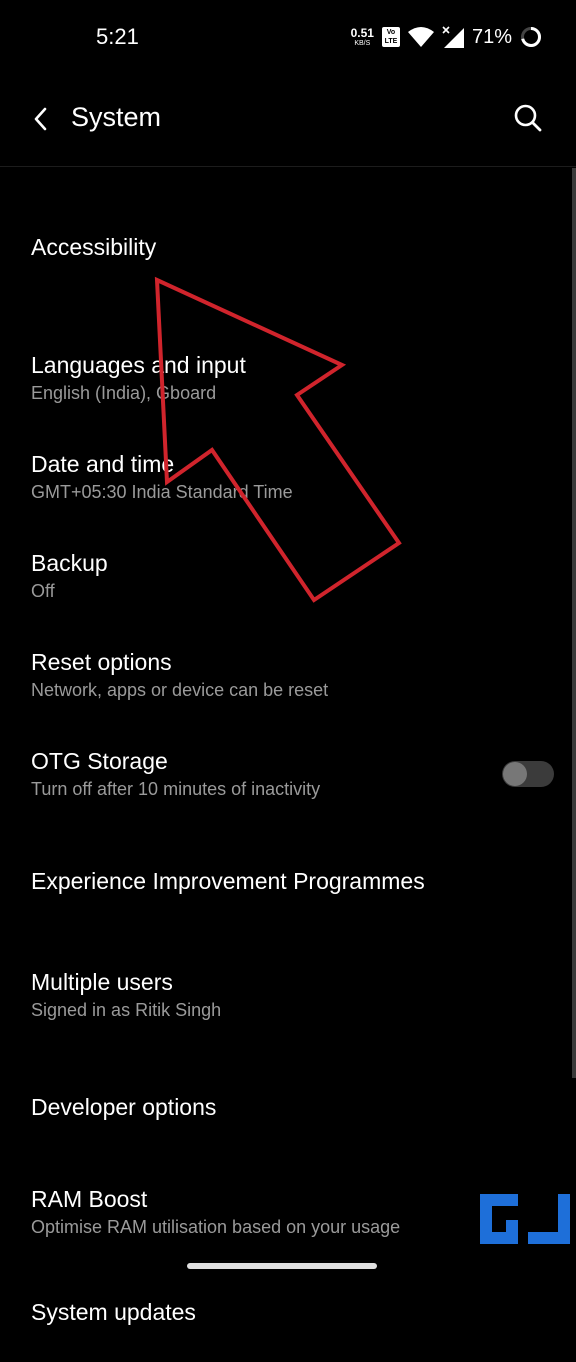  Describe the element at coordinates (391, 41) in the screenshot. I see `volte-line2: LTE` at that location.